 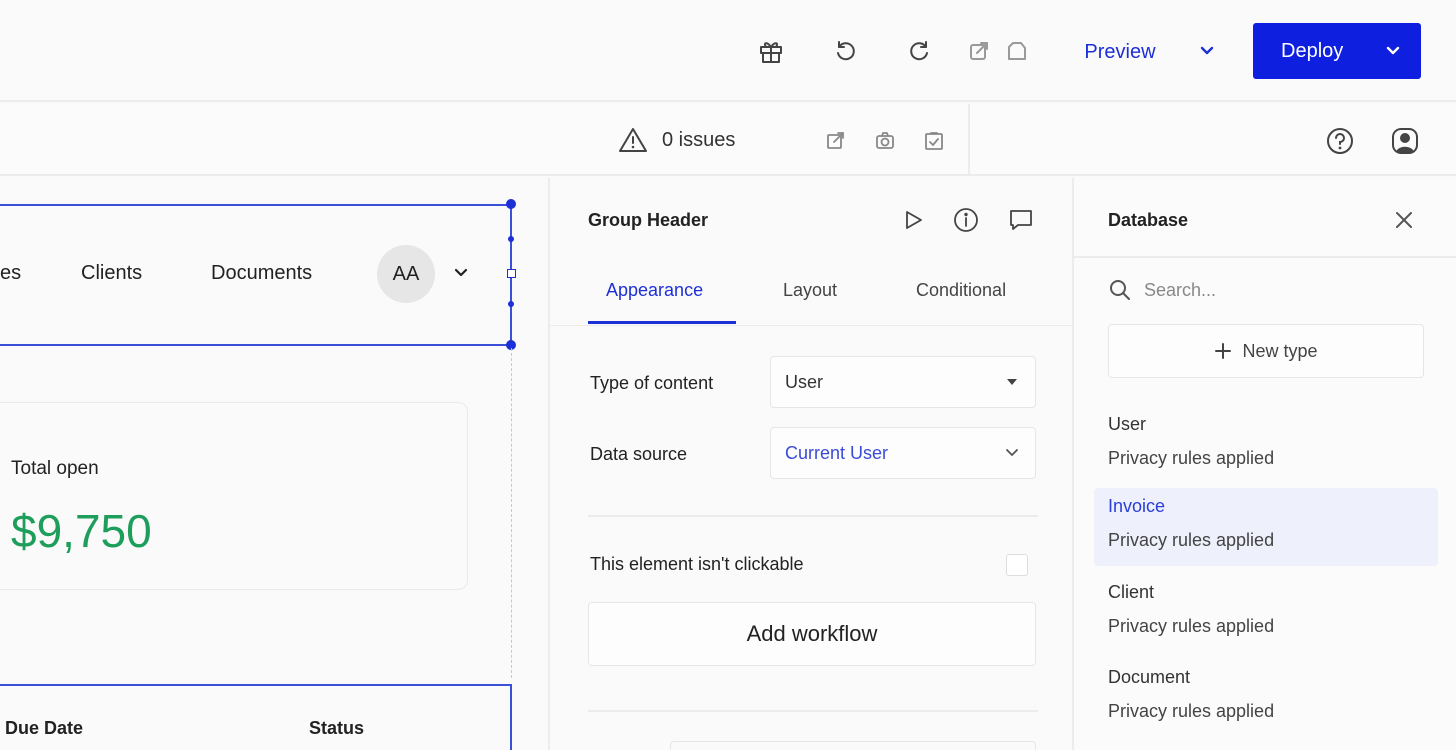 I want to click on help-icon, so click(x=1340, y=141).